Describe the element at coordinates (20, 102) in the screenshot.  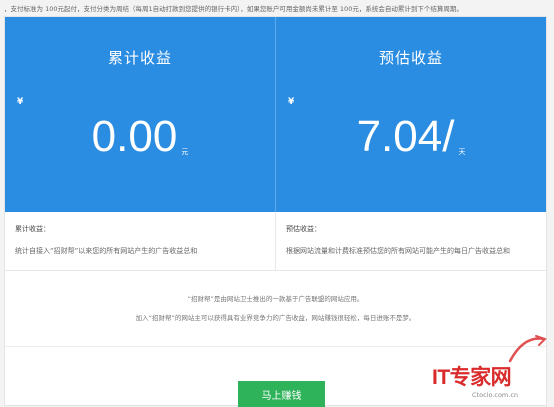
I see `total-earnings-currency: ¥` at that location.